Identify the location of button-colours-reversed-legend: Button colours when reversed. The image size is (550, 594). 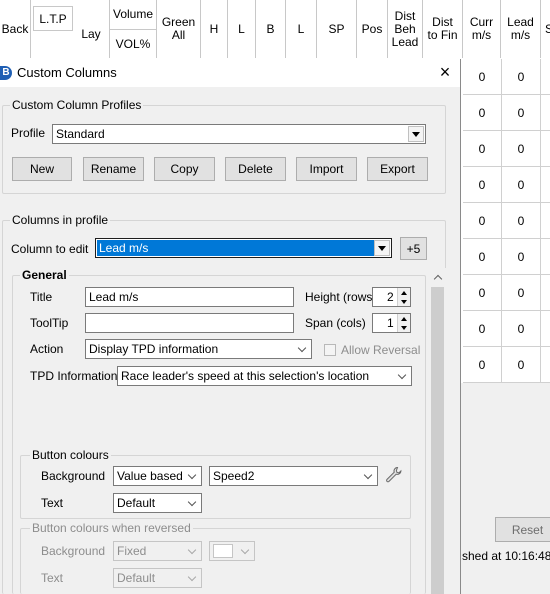
(111, 528).